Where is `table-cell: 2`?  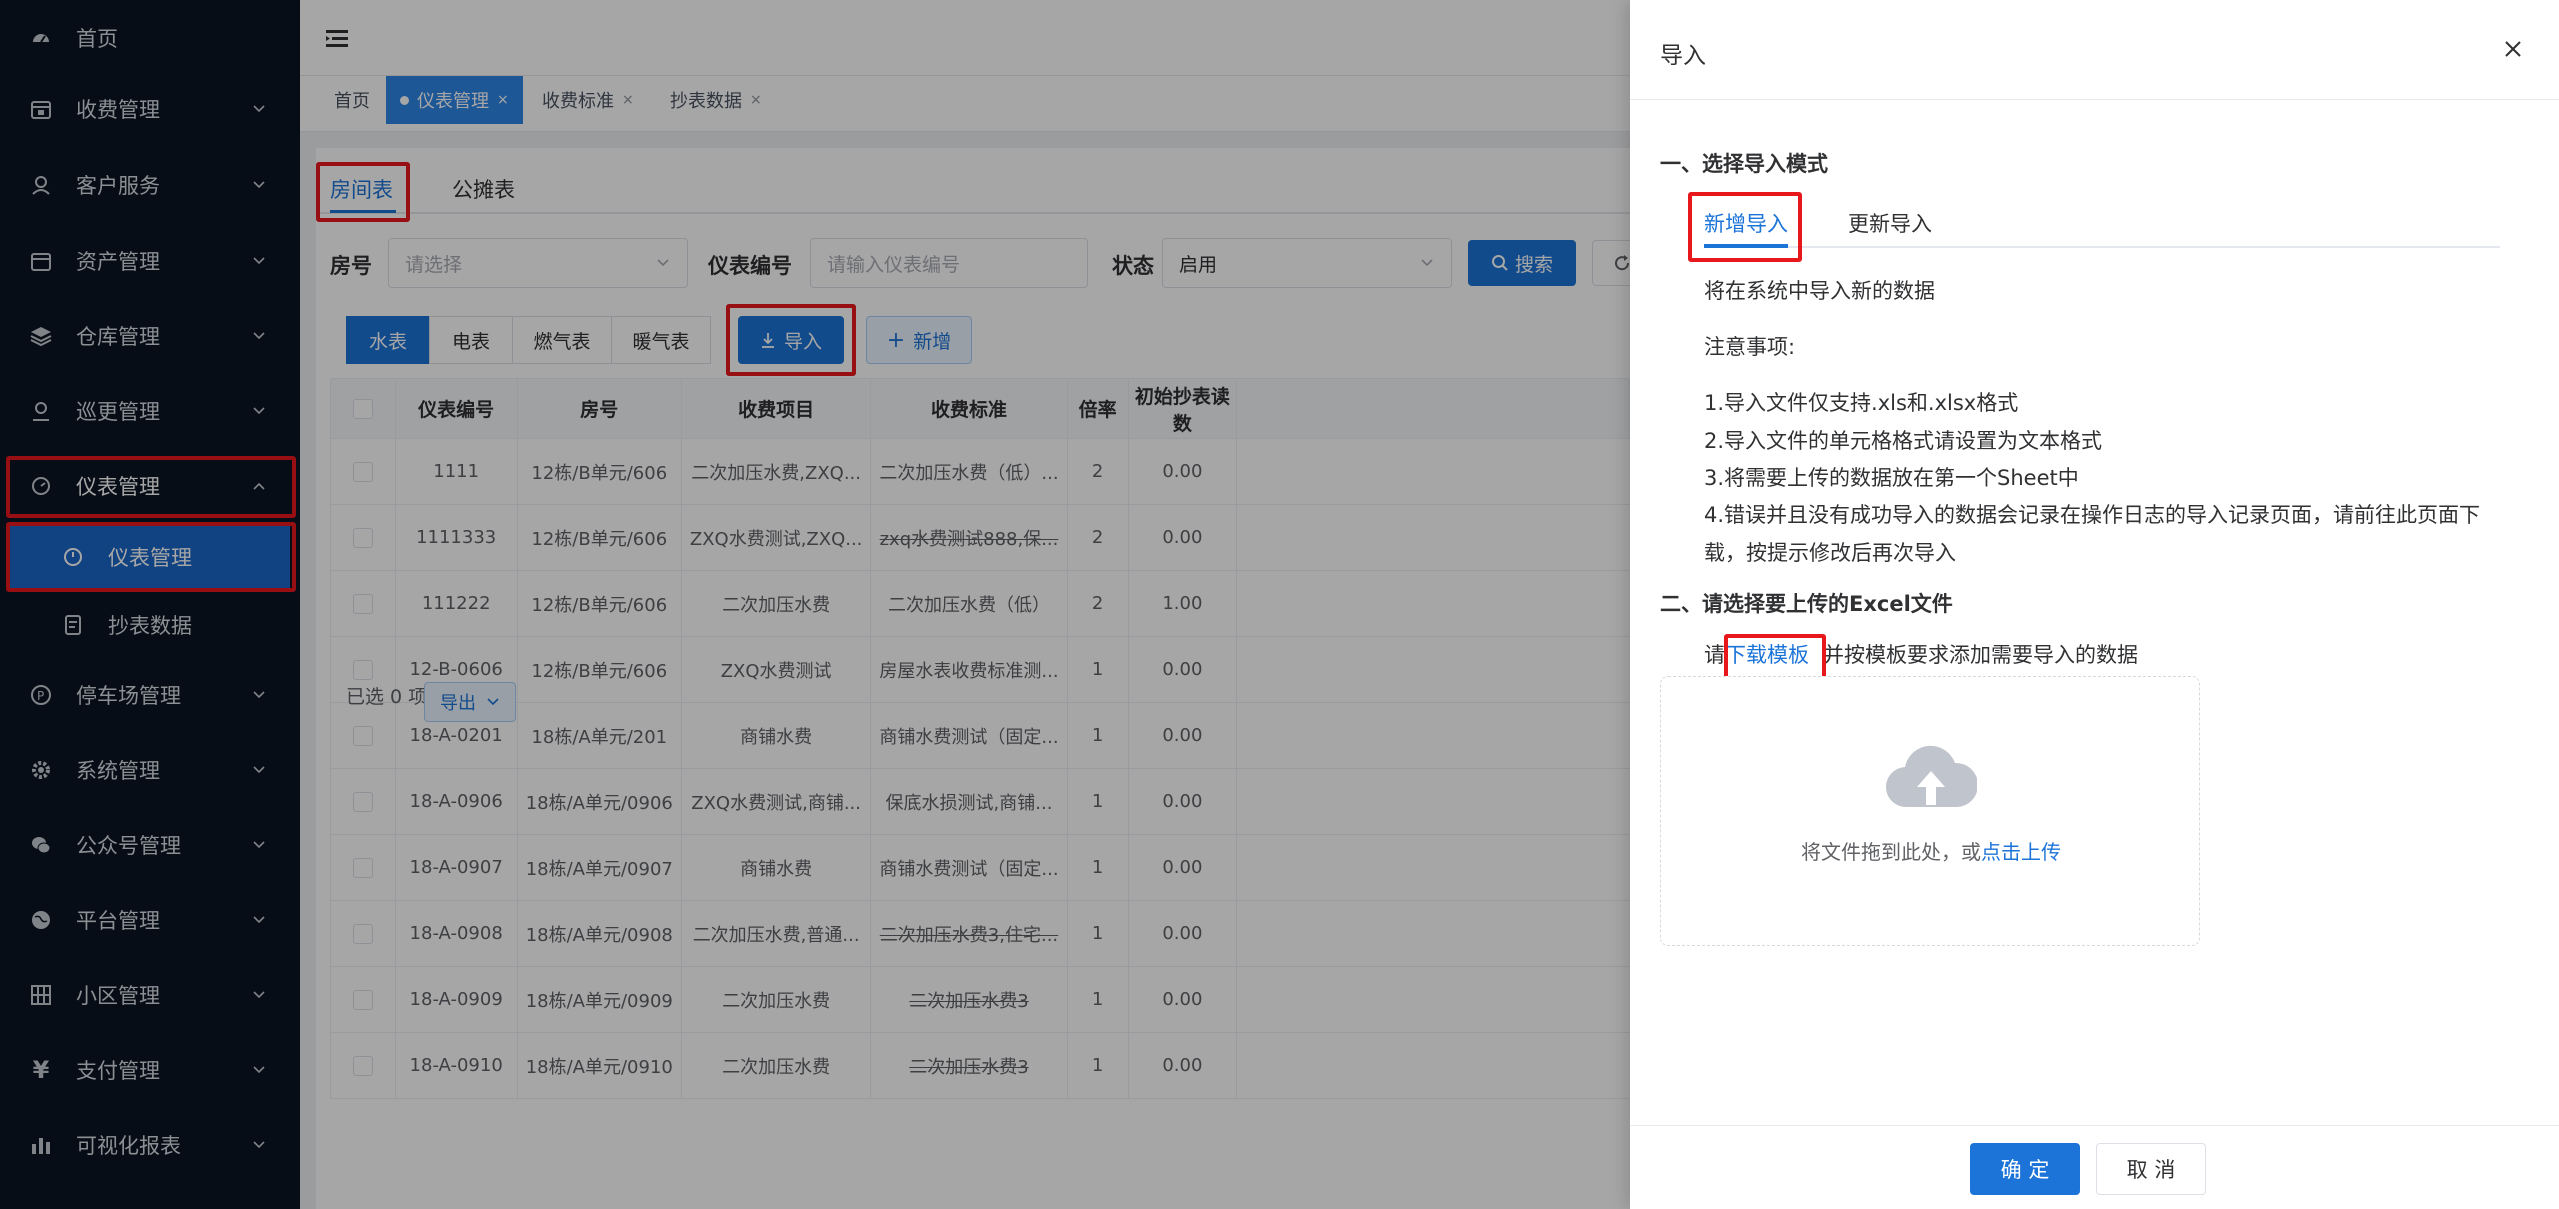
table-cell: 2 is located at coordinates (1097, 537).